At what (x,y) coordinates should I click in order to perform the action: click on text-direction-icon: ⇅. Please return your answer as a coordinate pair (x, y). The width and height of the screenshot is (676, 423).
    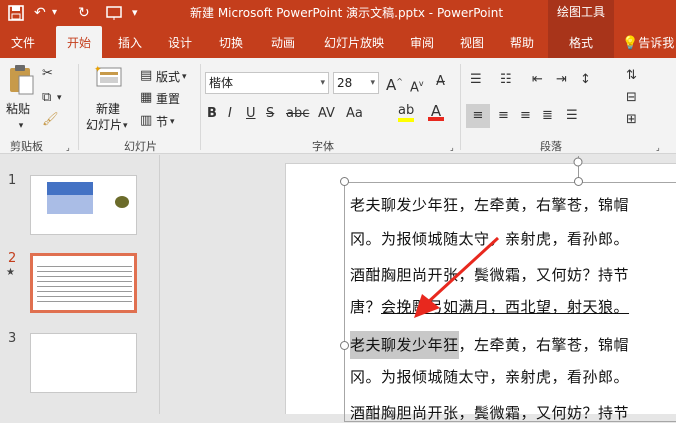
    Looking at the image, I should click on (631, 76).